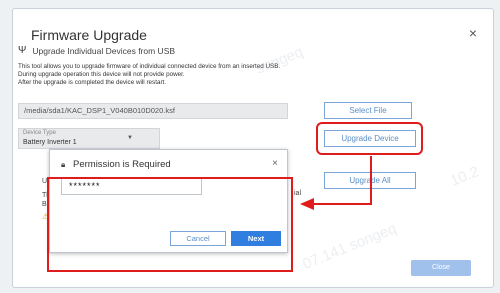  Describe the element at coordinates (368, 110) in the screenshot. I see `select-file-button: Select File` at that location.